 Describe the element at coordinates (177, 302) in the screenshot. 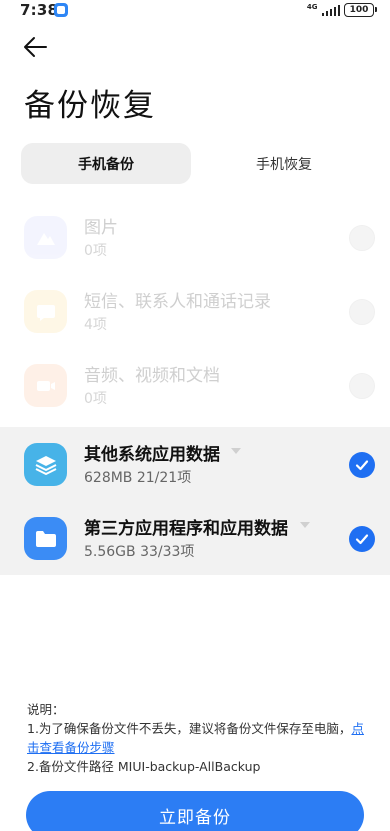

I see `item-title: 短信、联系人和通话记录` at that location.